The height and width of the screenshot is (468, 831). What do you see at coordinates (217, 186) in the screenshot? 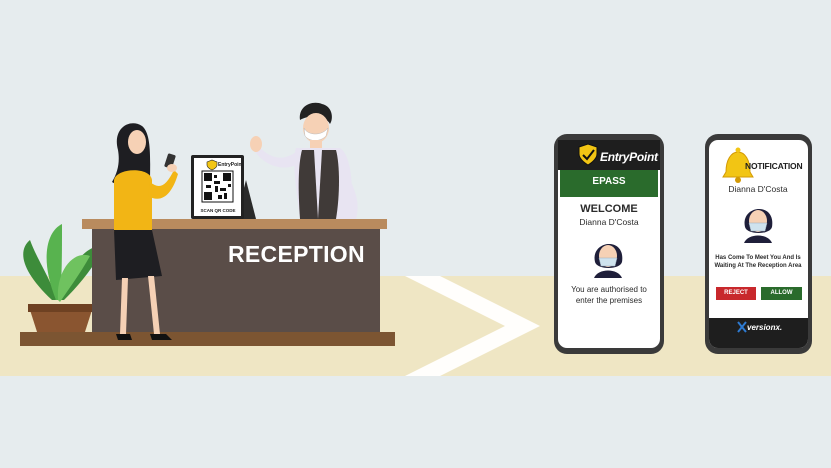
I see `qr-code-icon` at bounding box center [217, 186].